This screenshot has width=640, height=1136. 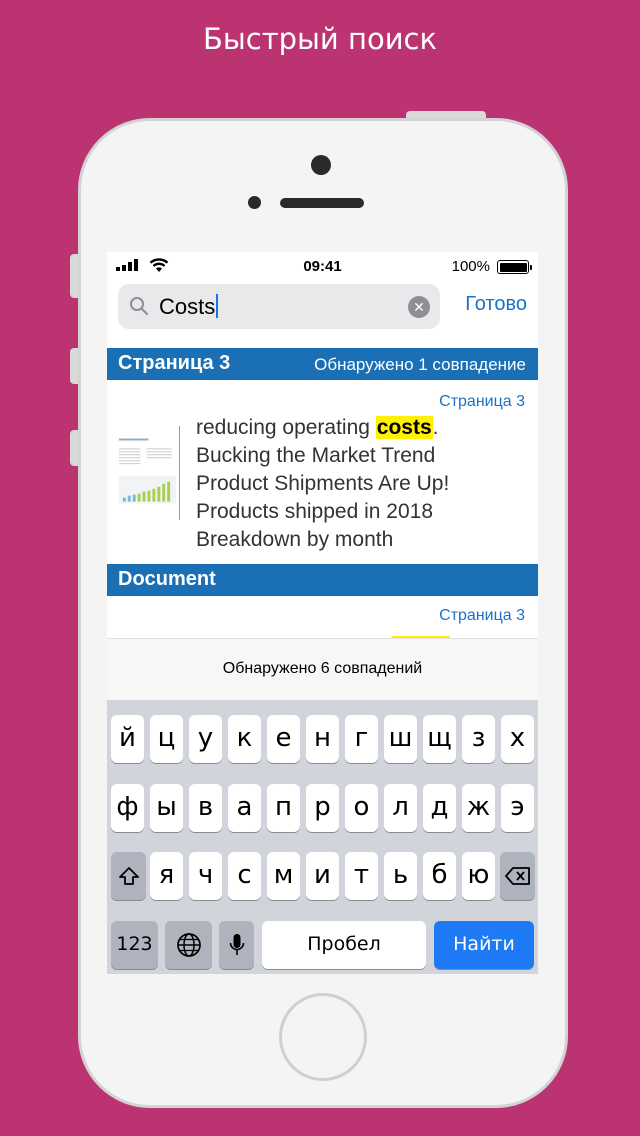 I want to click on snippet-line: Breakdown by month, so click(x=295, y=539).